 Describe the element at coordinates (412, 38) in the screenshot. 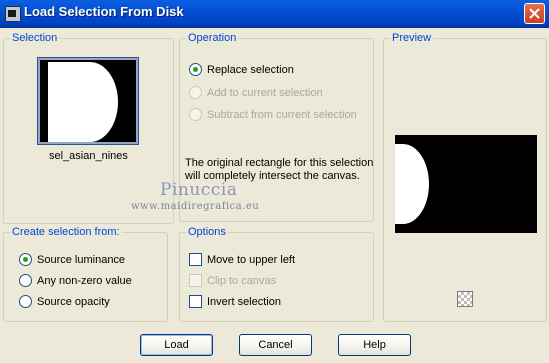

I see `preview-legend: Preview` at that location.